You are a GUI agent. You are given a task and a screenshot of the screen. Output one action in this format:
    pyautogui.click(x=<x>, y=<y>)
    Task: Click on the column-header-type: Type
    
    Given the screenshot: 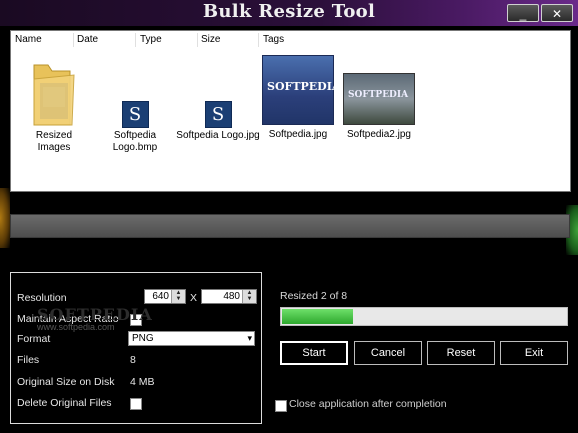 What is the action you would take?
    pyautogui.click(x=151, y=39)
    